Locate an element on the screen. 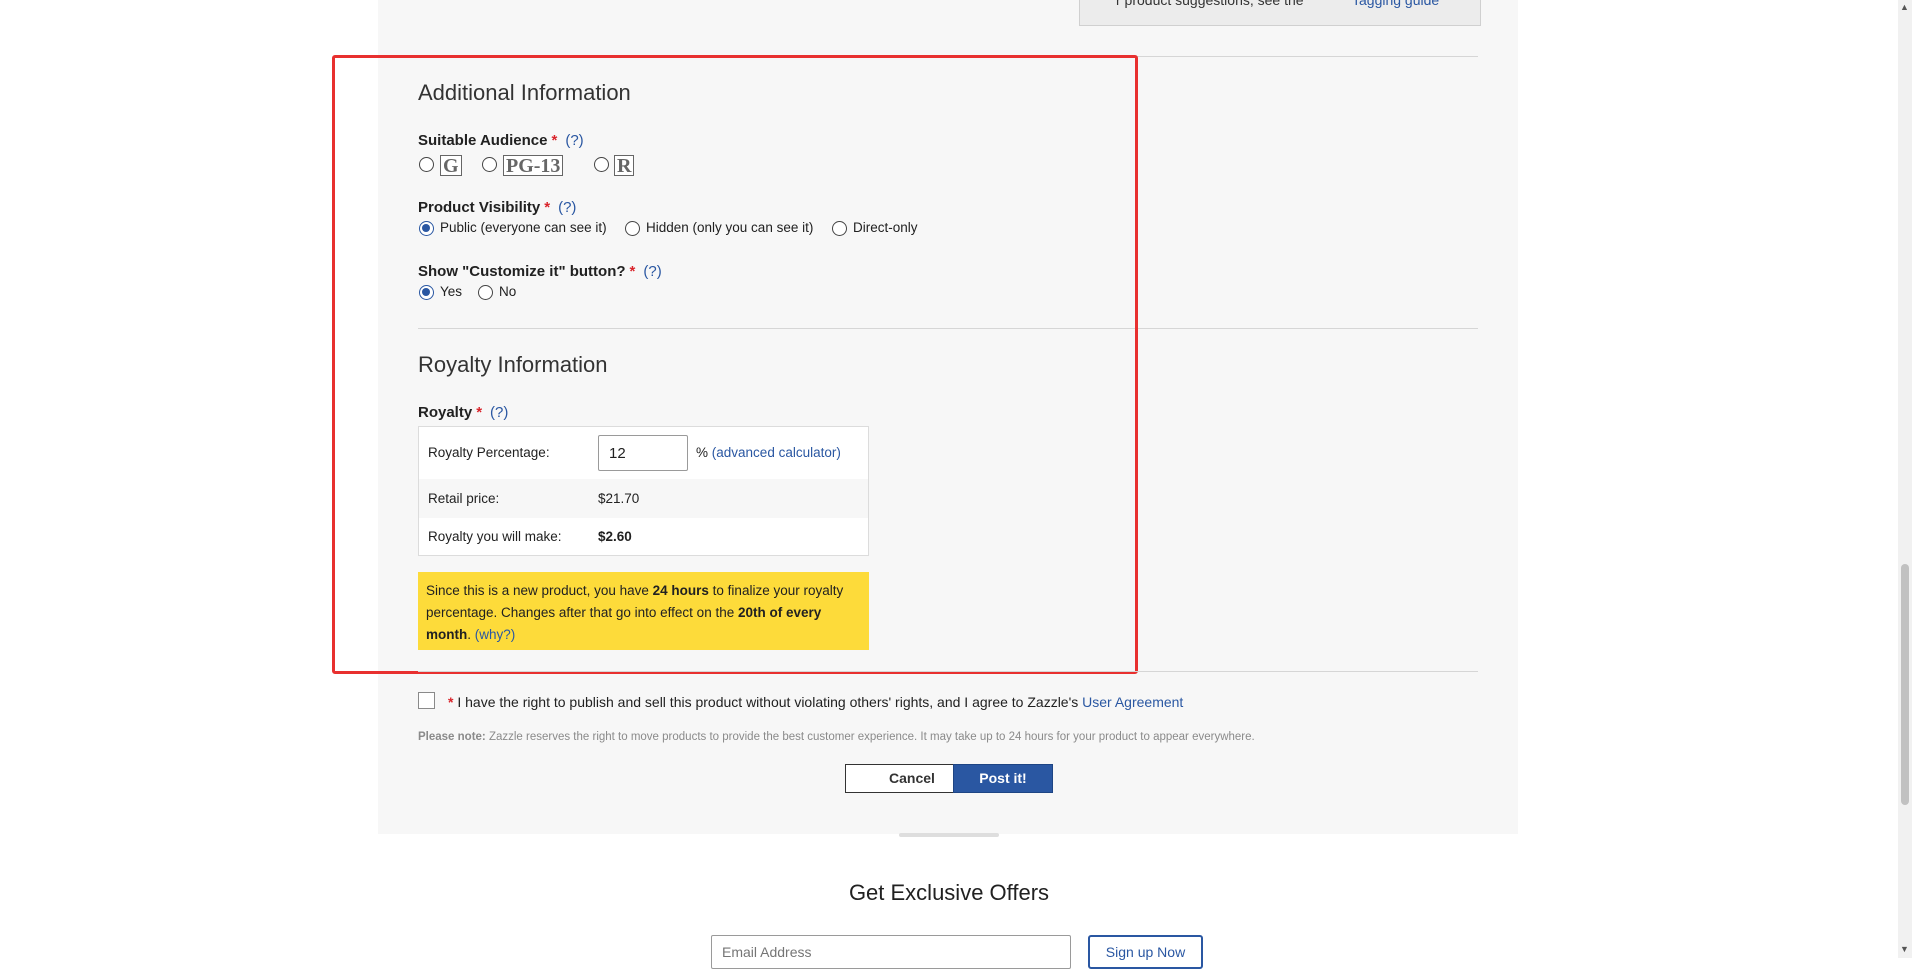 The height and width of the screenshot is (969, 1912). customize-no-radio is located at coordinates (485, 292).